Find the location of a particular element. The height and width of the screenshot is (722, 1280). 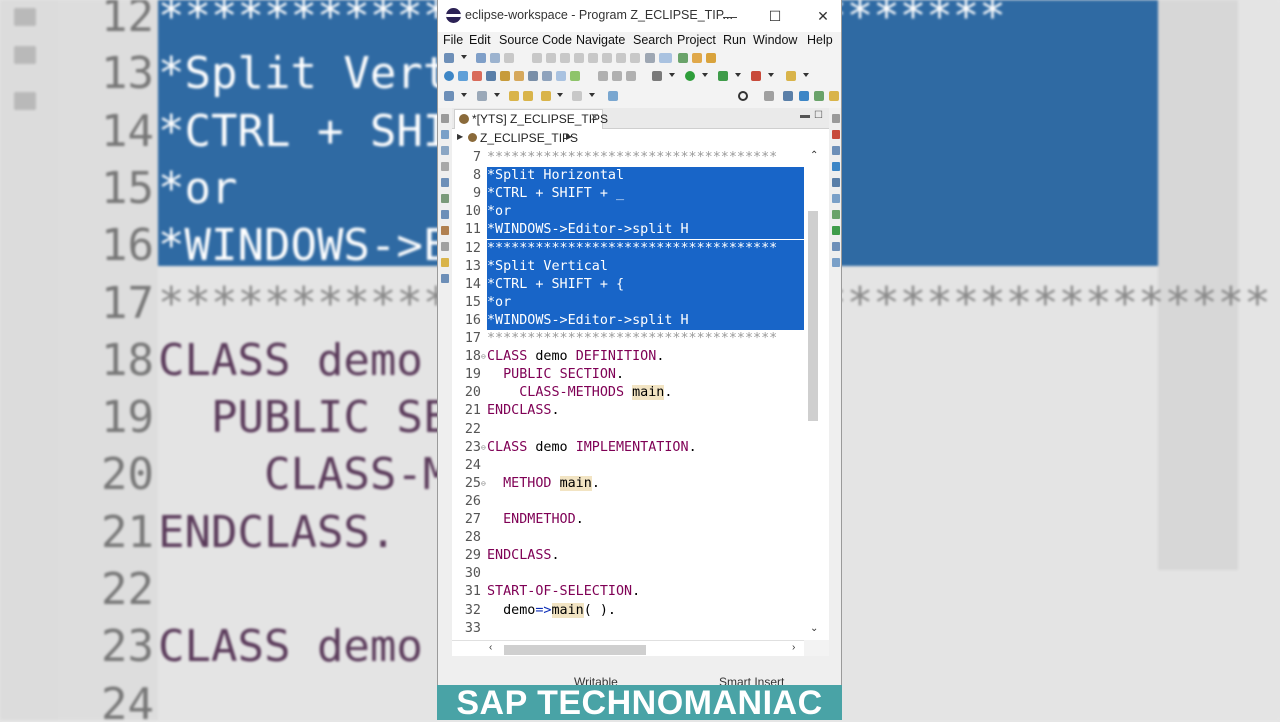

annotation-icon is located at coordinates (791, 76).